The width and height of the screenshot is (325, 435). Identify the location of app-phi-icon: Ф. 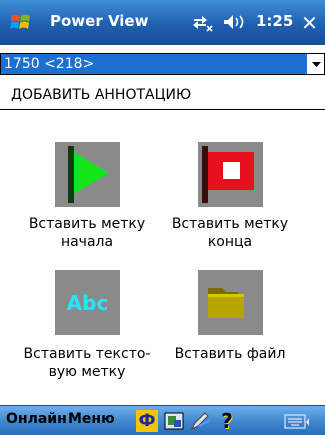
(147, 421).